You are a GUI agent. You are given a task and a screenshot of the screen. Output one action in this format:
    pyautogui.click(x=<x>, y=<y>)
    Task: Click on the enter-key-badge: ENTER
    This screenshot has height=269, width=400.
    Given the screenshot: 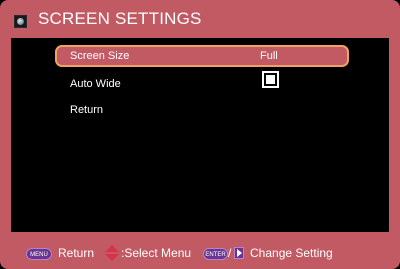 What is the action you would take?
    pyautogui.click(x=215, y=254)
    